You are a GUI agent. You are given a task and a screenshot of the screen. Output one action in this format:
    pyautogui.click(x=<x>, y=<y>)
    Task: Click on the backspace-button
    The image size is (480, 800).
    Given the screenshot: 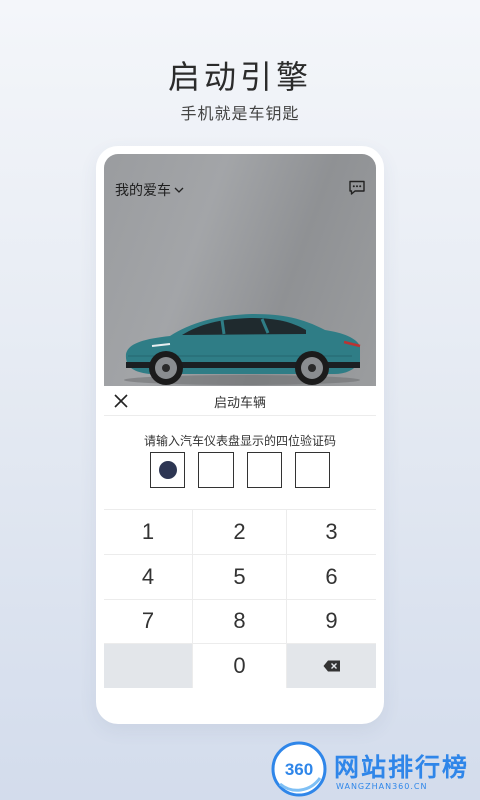 What is the action you would take?
    pyautogui.click(x=331, y=666)
    